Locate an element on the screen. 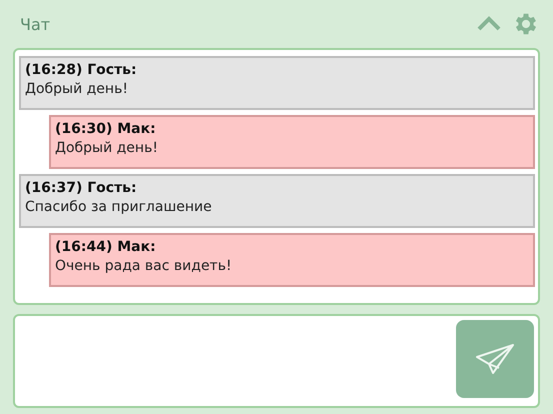  message-header: (16:28) Гость: is located at coordinates (81, 70).